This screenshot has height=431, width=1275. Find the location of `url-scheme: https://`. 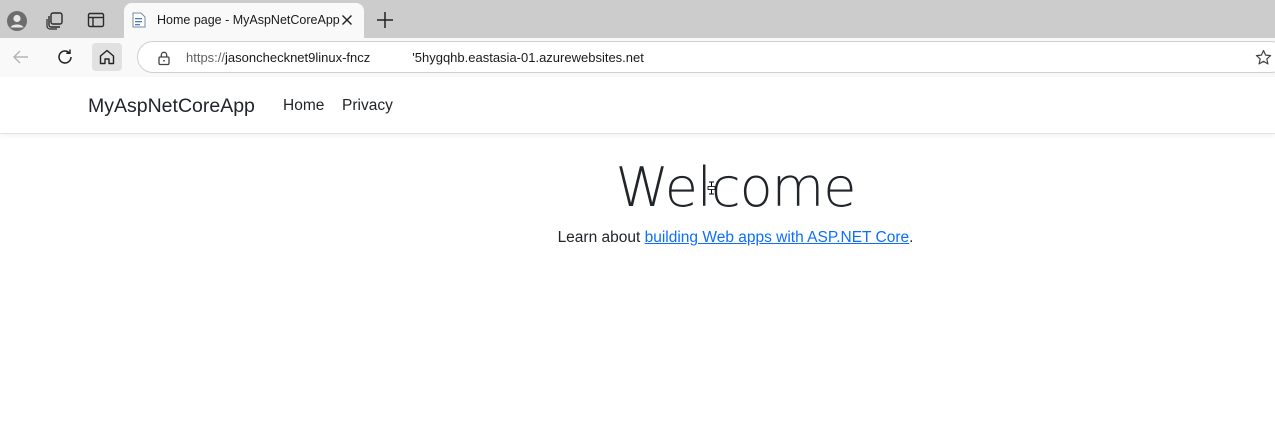

url-scheme: https:// is located at coordinates (206, 57).